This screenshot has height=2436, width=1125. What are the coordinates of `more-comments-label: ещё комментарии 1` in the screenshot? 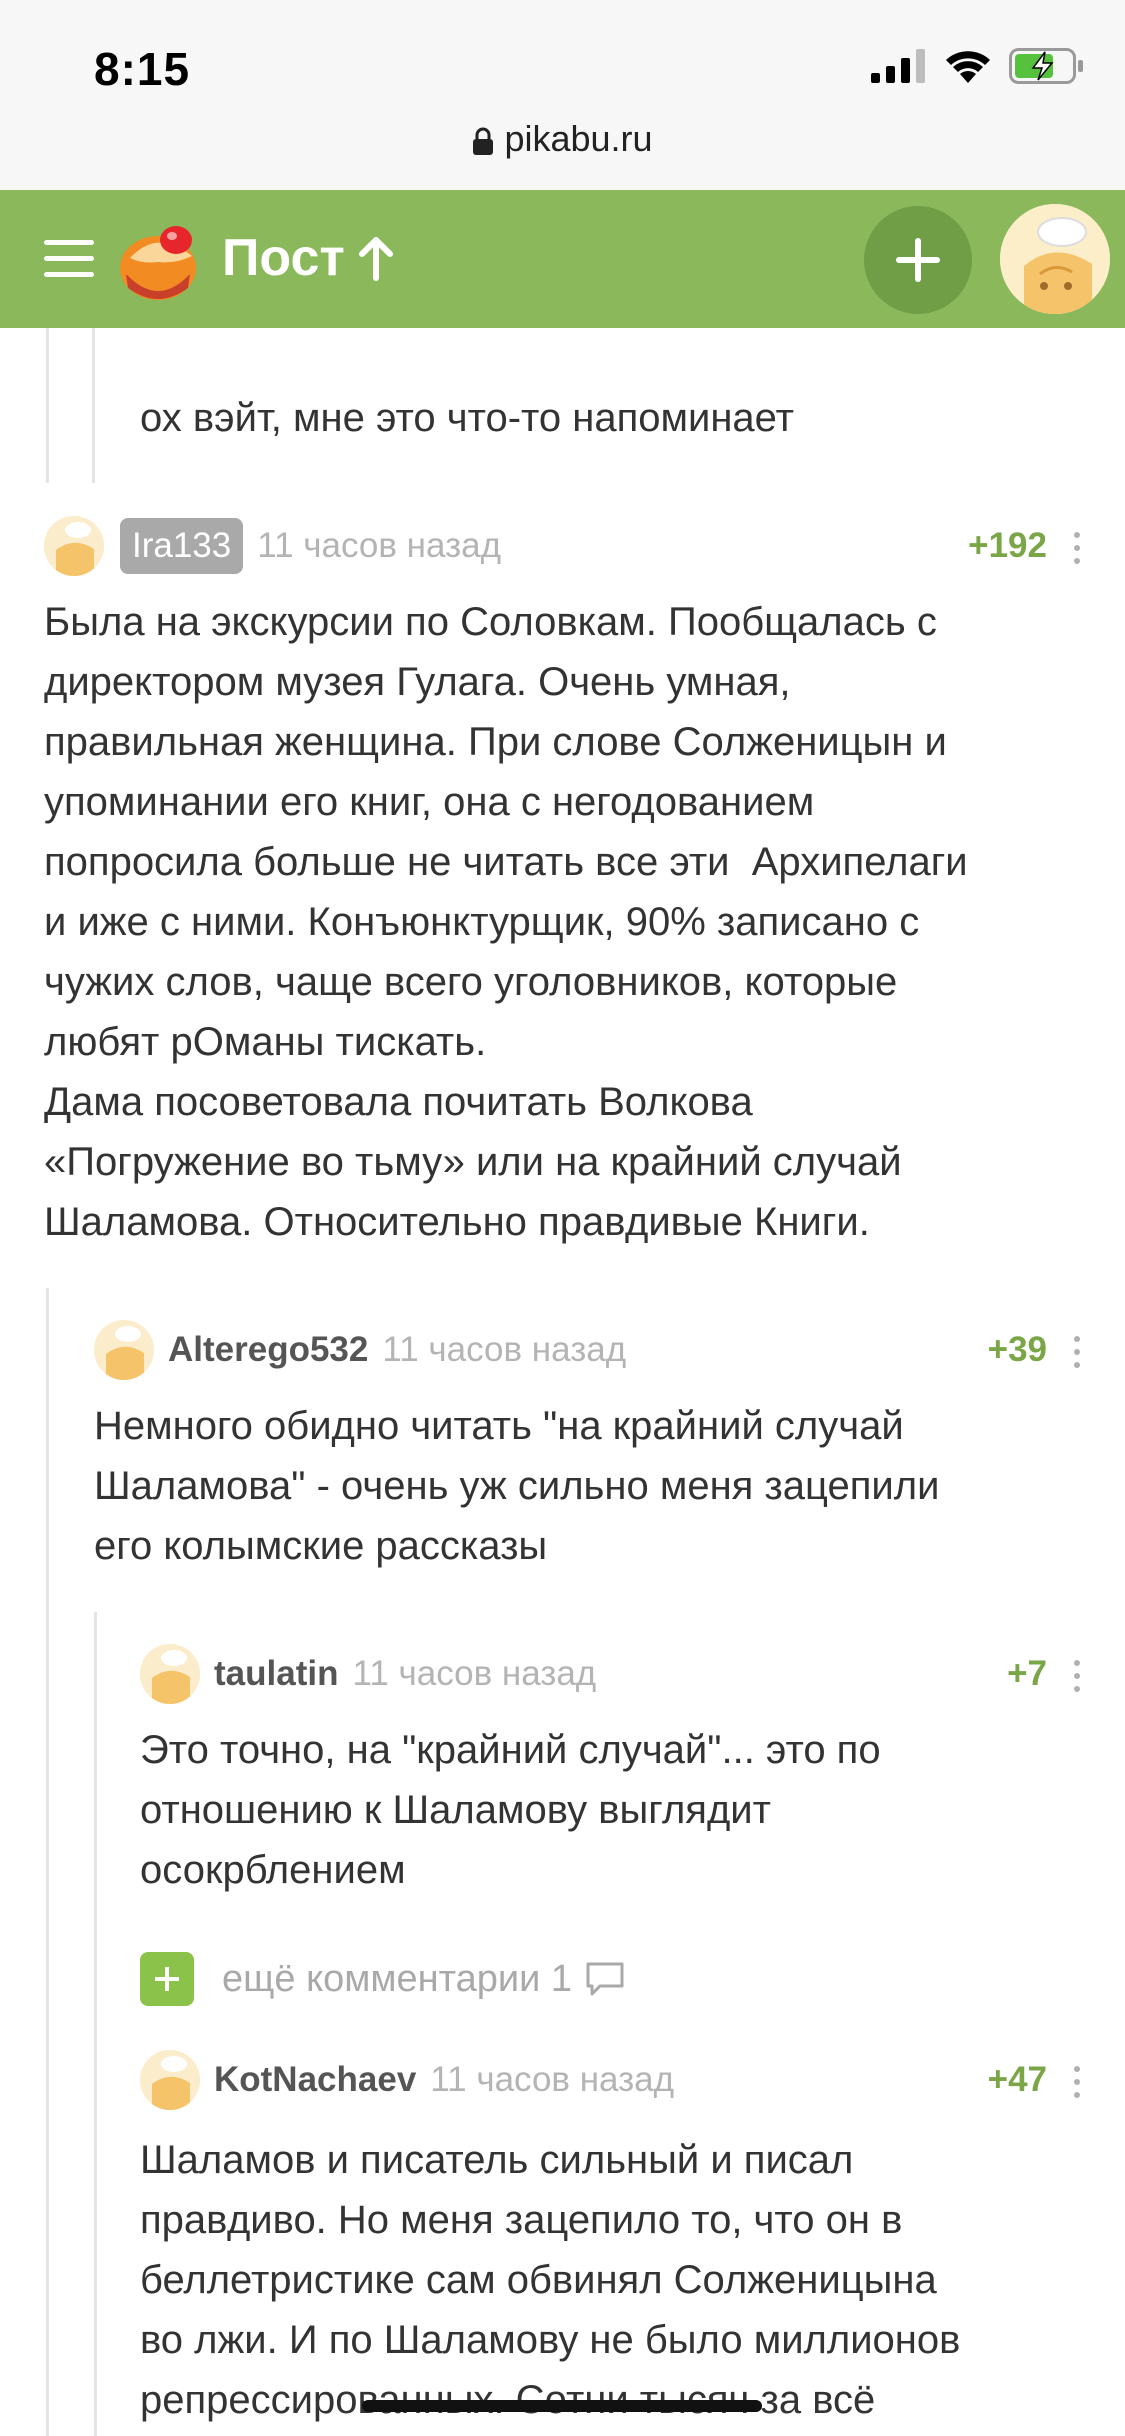 It's located at (397, 1978).